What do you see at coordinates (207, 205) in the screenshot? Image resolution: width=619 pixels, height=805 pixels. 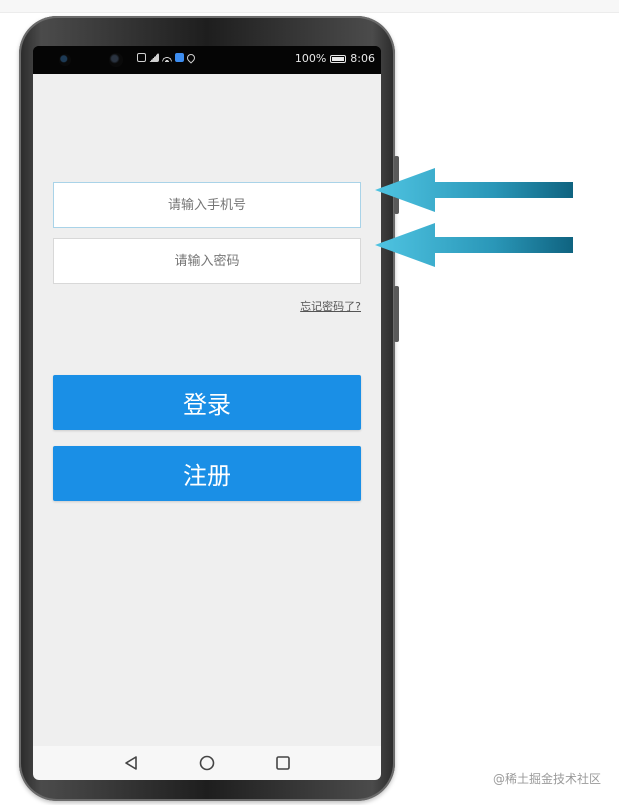 I see `phone-input` at bounding box center [207, 205].